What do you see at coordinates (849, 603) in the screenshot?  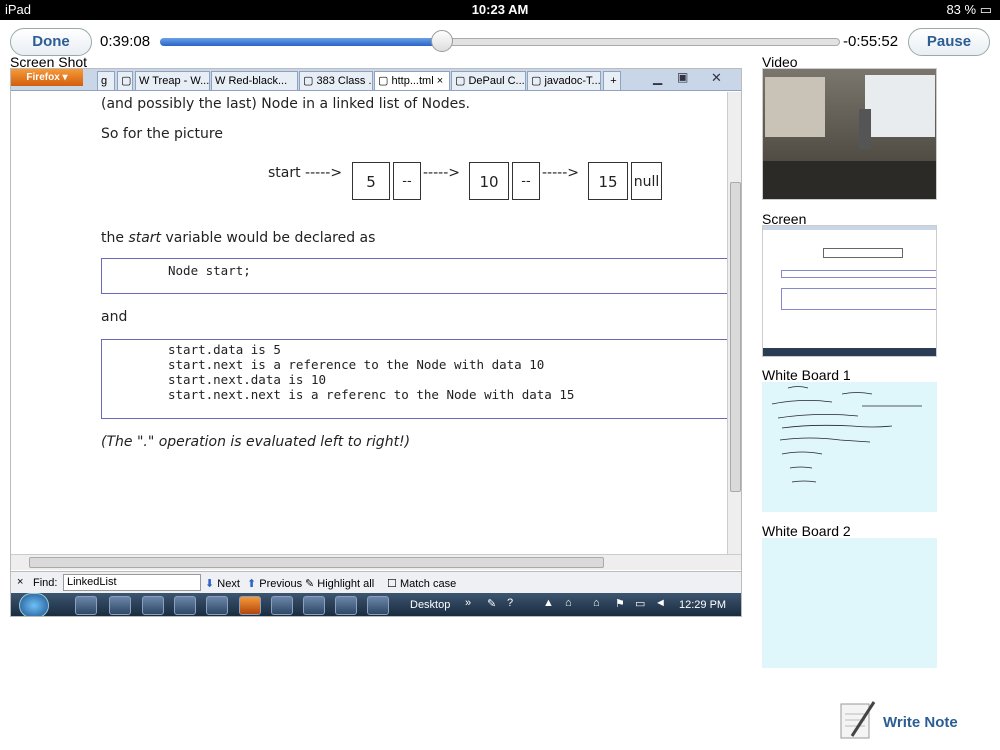 I see `whiteboard-2-thumbnail` at bounding box center [849, 603].